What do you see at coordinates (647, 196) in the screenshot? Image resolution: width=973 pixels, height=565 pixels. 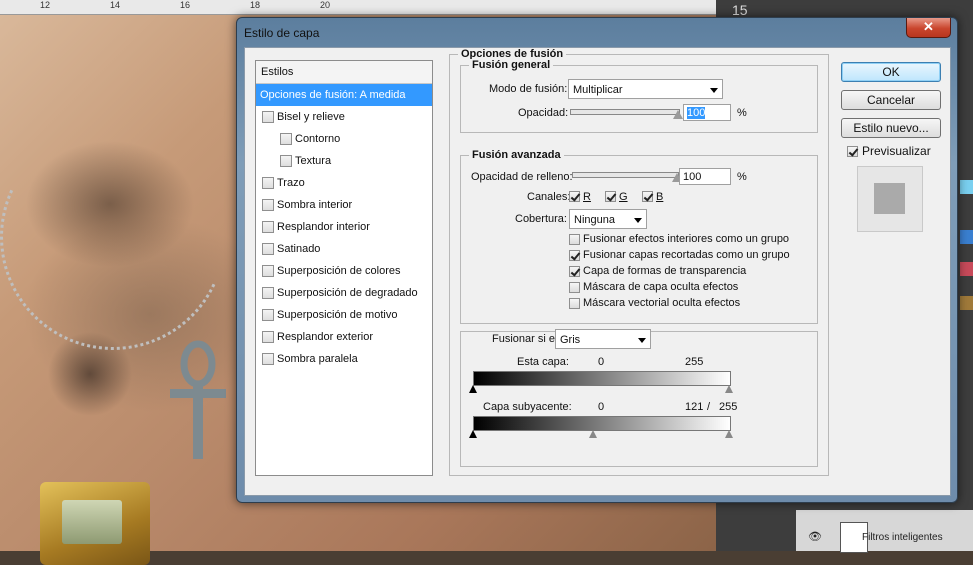 I see `channel-b-checkbox` at bounding box center [647, 196].